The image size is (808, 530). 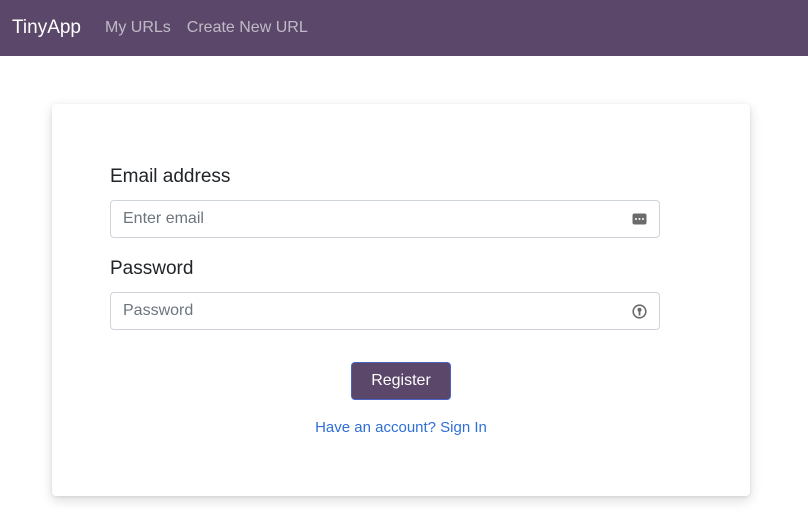 What do you see at coordinates (138, 28) in the screenshot?
I see `nav-link-my-urls: My URLs` at bounding box center [138, 28].